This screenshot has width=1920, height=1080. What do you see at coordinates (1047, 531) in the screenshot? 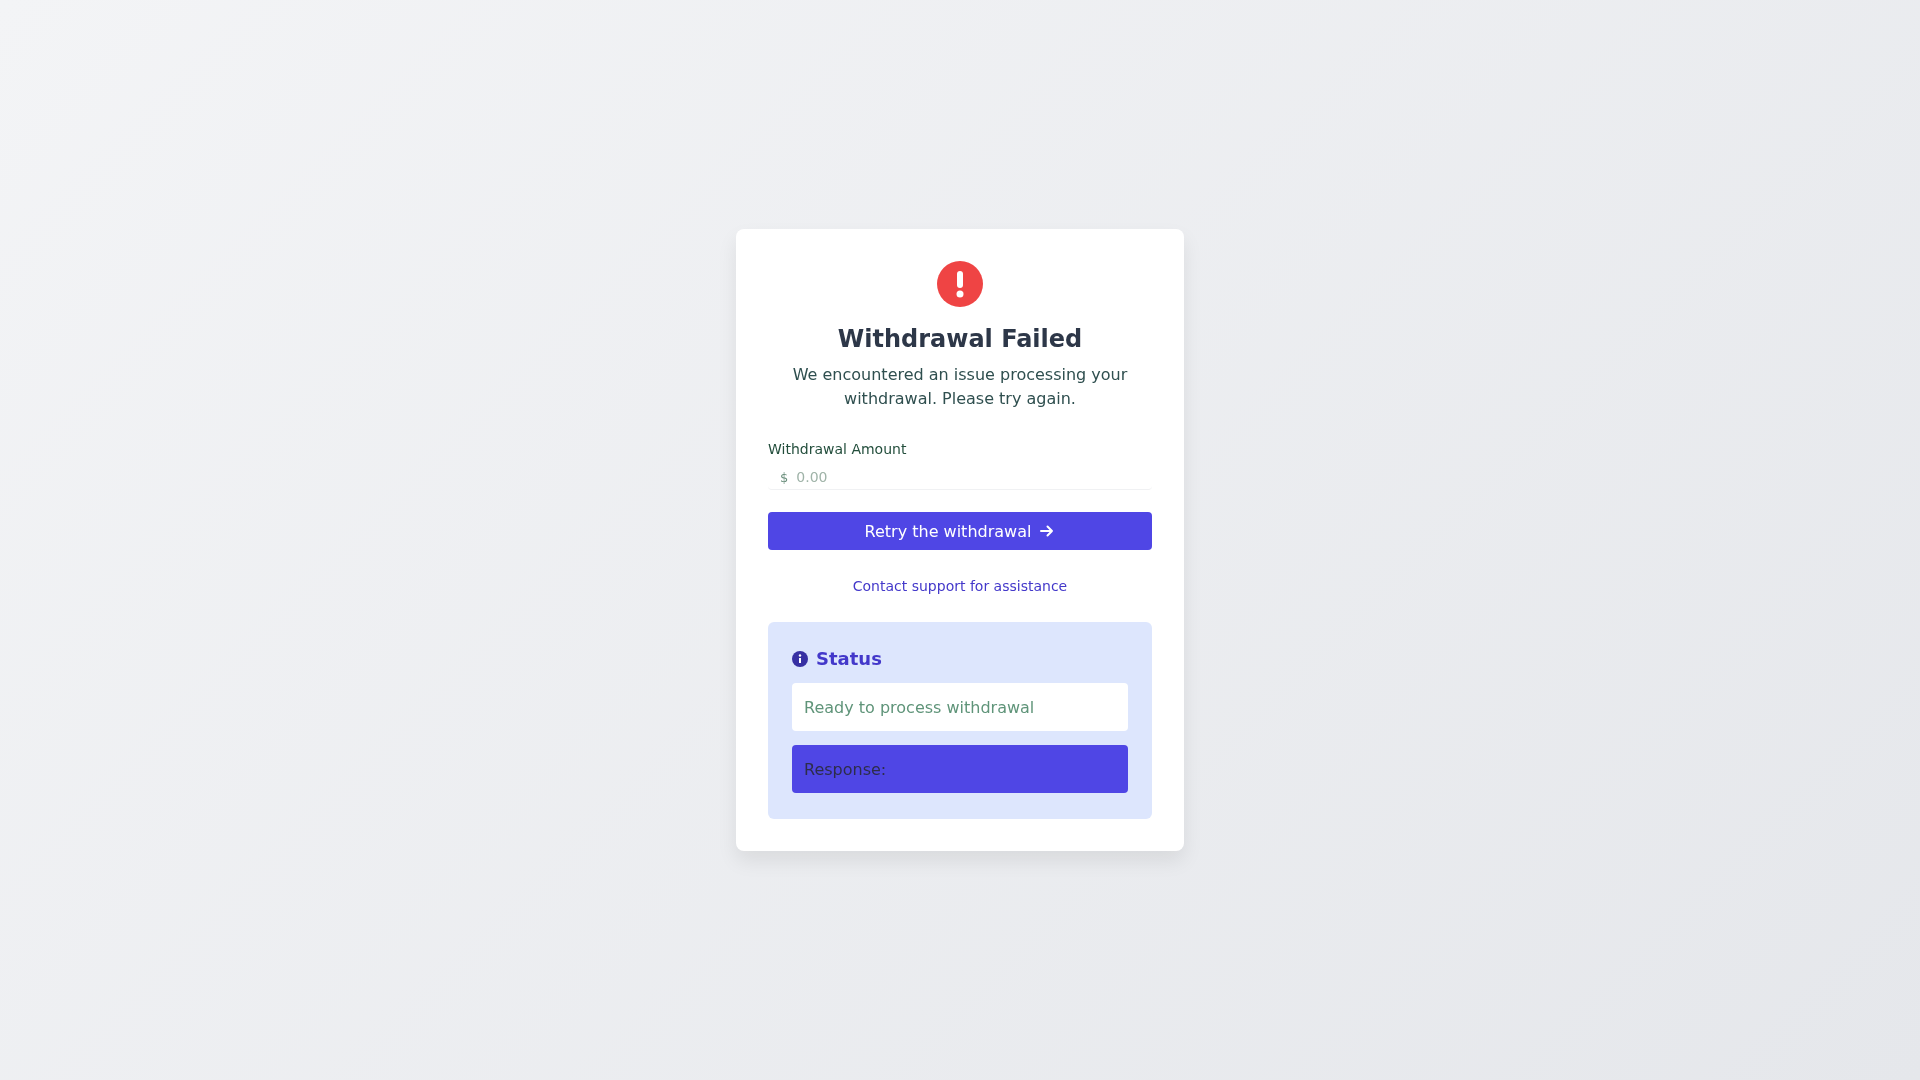
I see `arrow-right-icon` at bounding box center [1047, 531].